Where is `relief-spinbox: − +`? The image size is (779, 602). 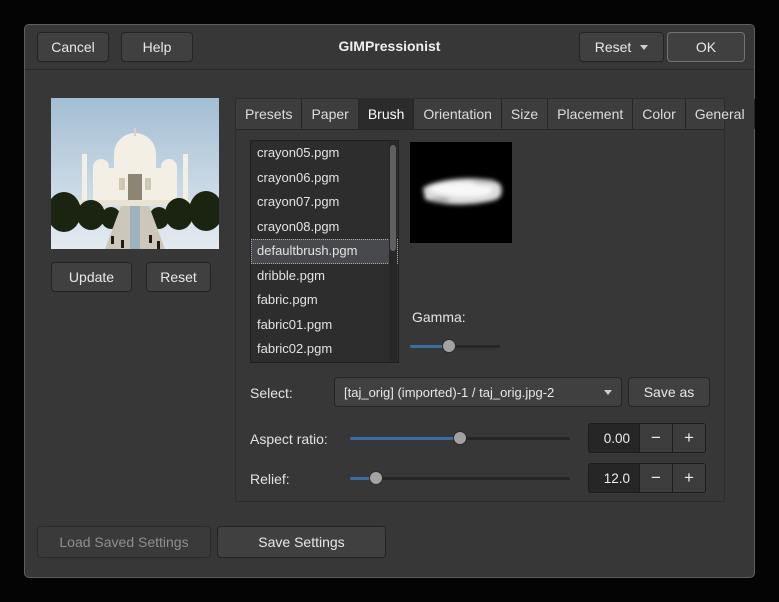 relief-spinbox: − + is located at coordinates (647, 478).